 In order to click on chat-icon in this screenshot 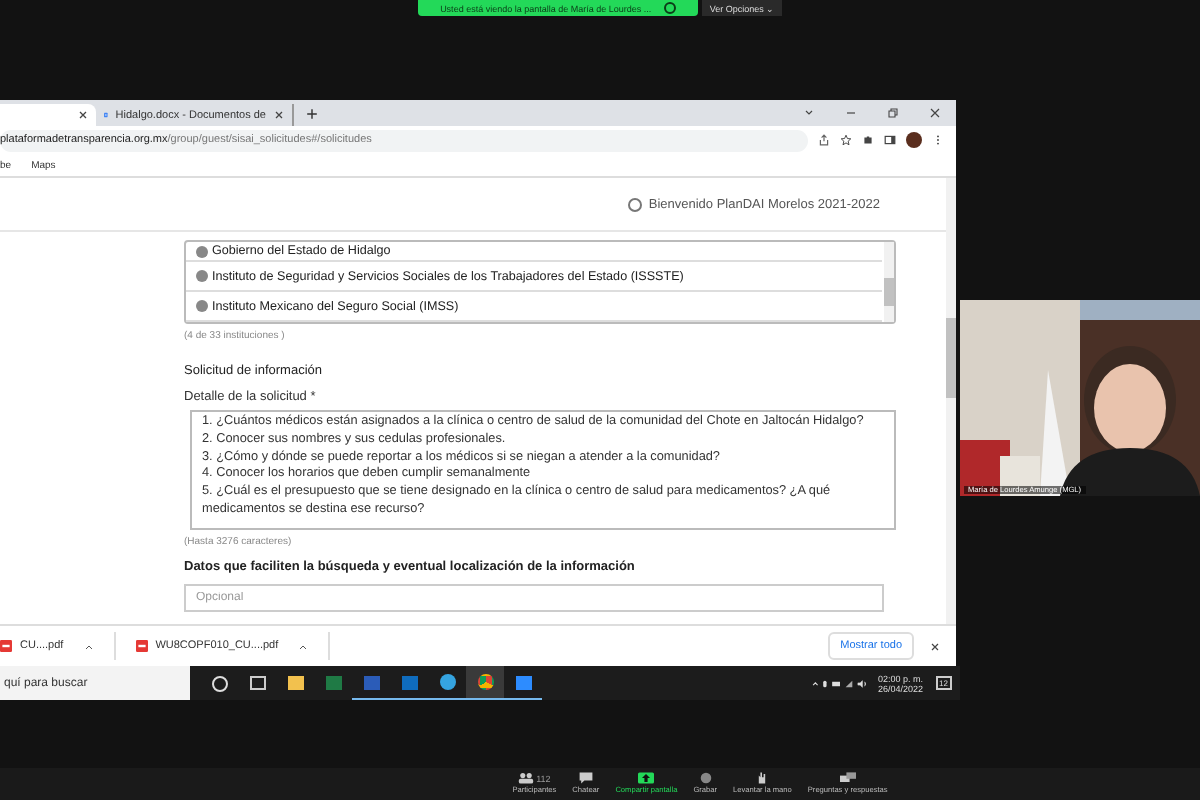, I will do `click(585, 778)`.